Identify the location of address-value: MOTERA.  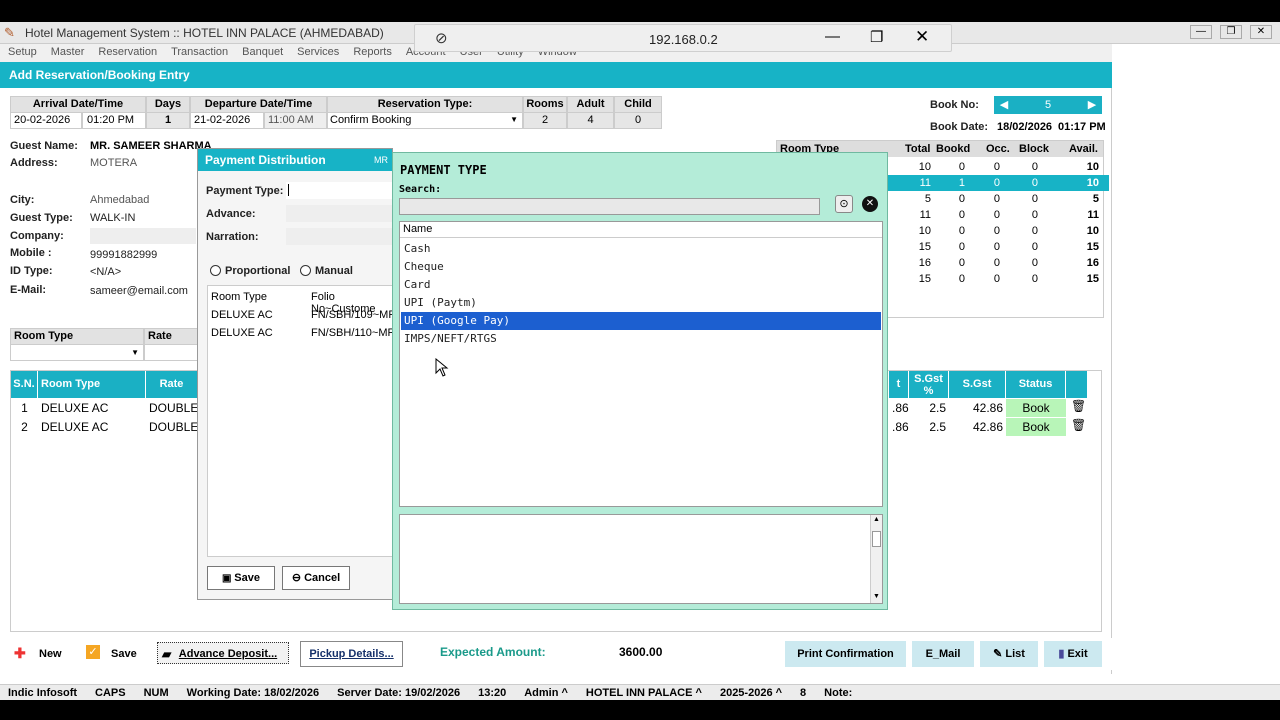
(113, 163).